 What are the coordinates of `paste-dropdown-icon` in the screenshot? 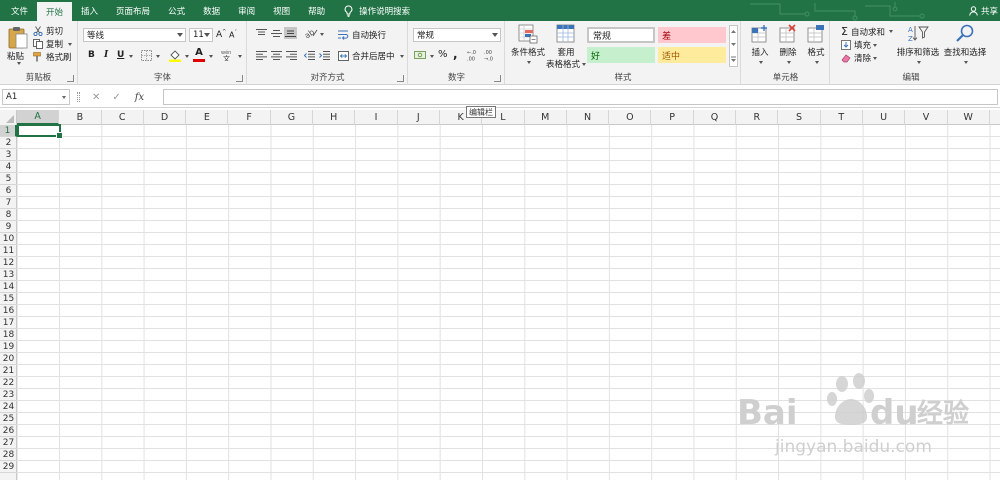 It's located at (19, 63).